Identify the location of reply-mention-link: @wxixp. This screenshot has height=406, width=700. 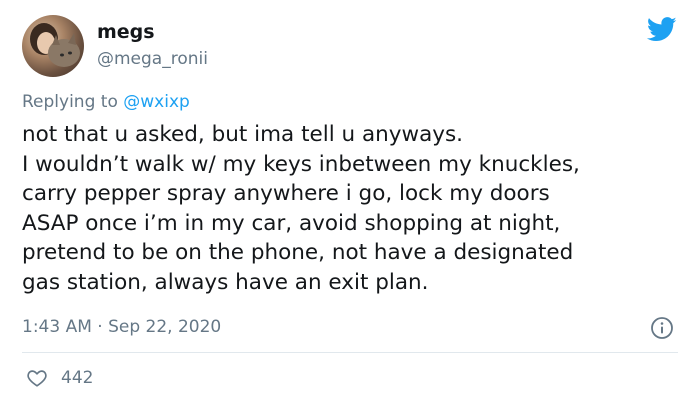
(156, 102).